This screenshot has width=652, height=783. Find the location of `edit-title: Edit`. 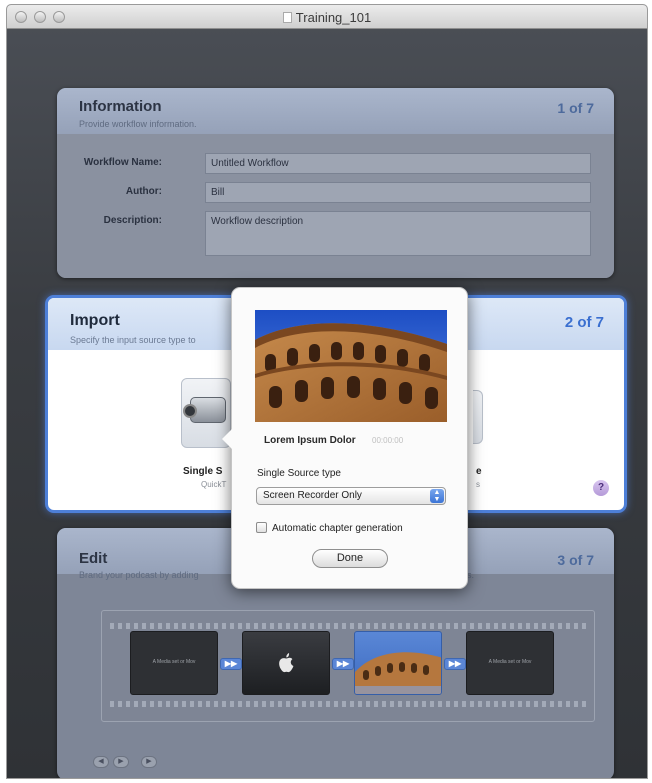

edit-title: Edit is located at coordinates (93, 558).